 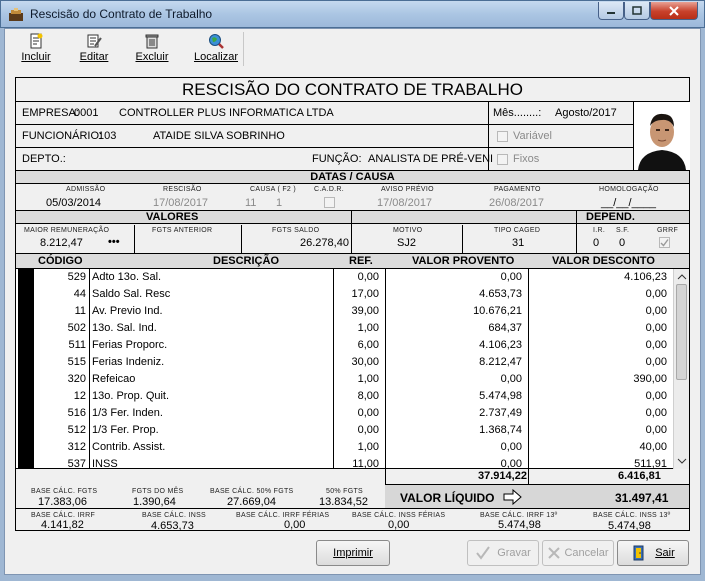 What do you see at coordinates (674, 11) in the screenshot?
I see `close-button` at bounding box center [674, 11].